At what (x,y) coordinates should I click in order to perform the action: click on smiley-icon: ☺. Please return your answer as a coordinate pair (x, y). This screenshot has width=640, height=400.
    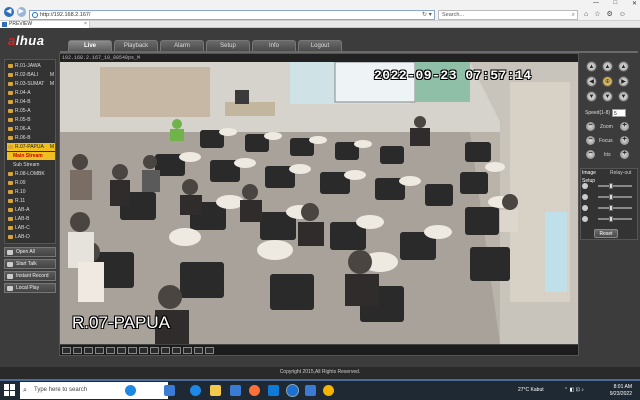
    Looking at the image, I should click on (622, 15).